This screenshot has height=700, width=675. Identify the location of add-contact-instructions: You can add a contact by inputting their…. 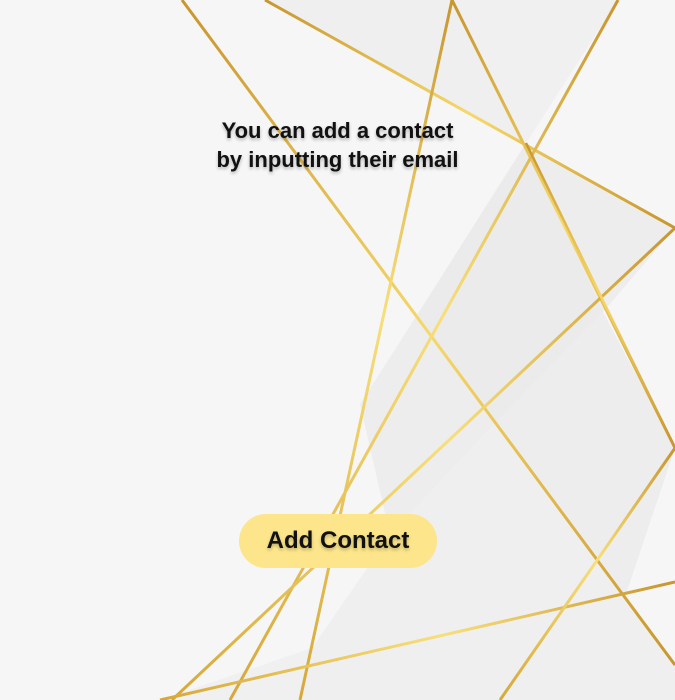
(337, 145).